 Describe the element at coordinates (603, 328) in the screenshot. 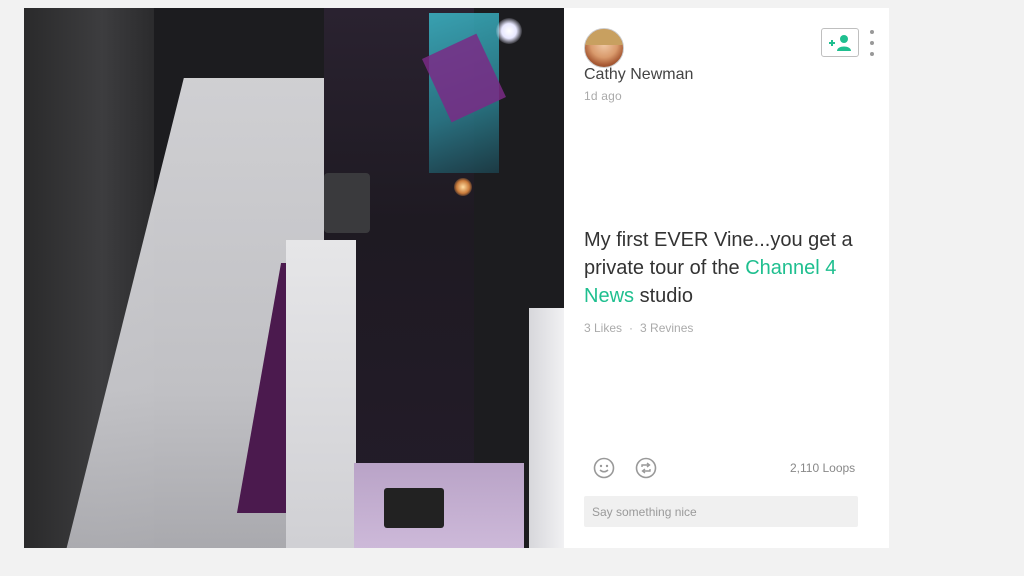

I see `likes-count: 3 Likes` at that location.